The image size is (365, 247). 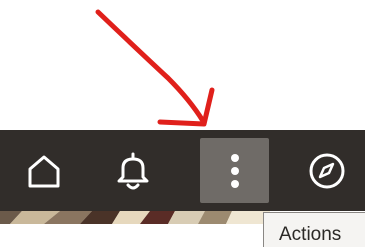 I want to click on banner-pattern, so click(x=135, y=217).